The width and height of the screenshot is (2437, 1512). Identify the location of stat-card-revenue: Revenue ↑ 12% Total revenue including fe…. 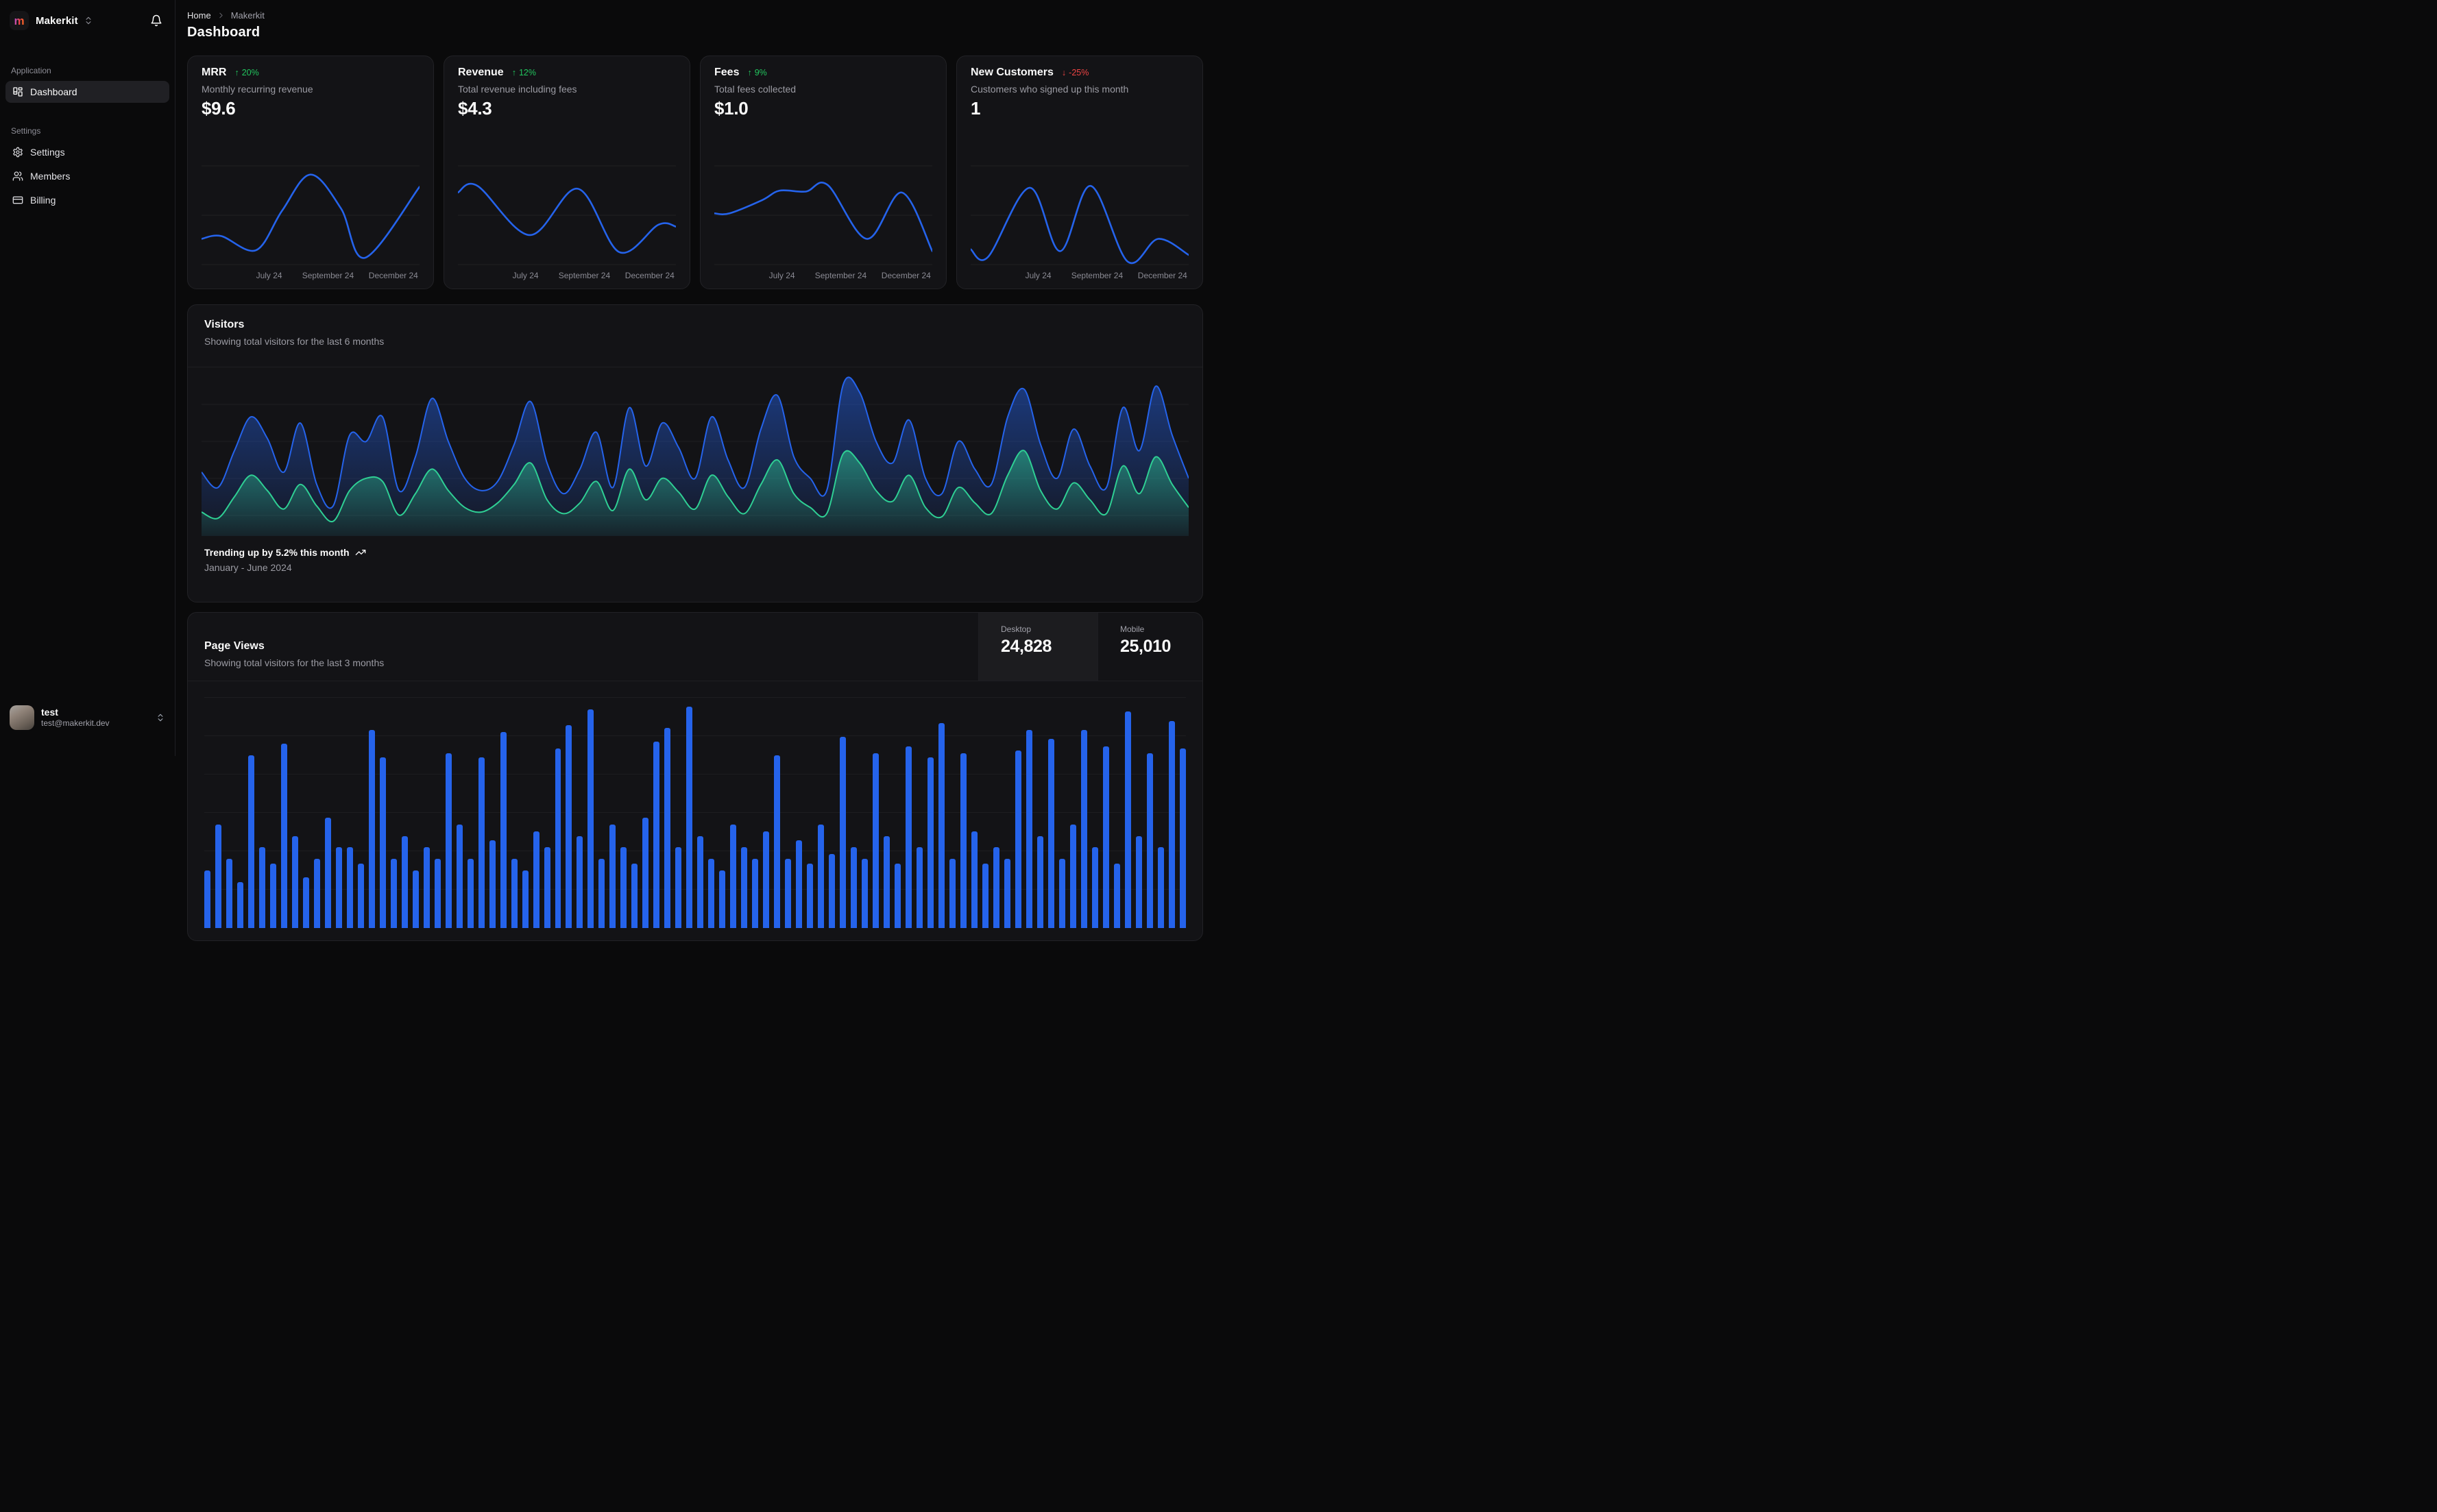
(567, 173).